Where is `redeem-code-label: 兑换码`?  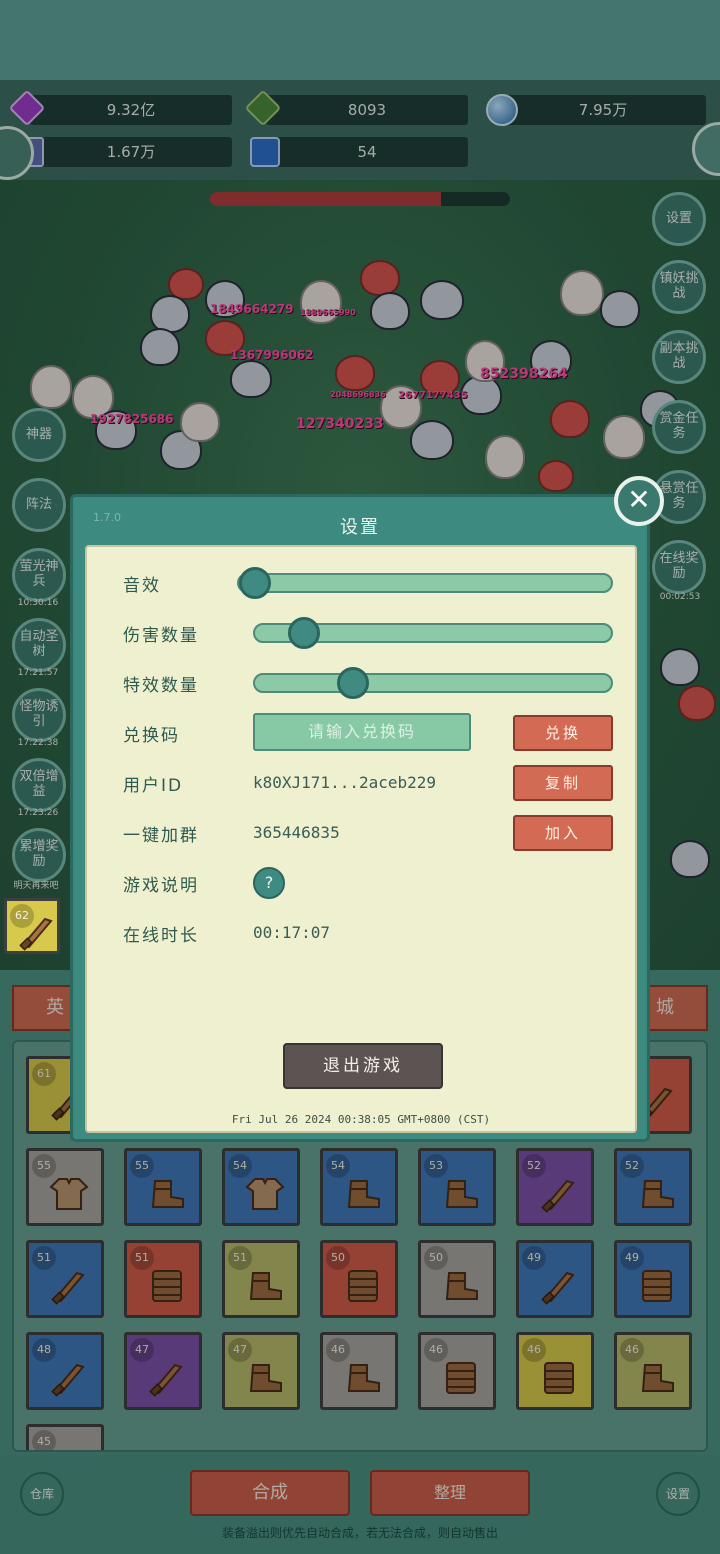
redeem-code-label: 兑换码 is located at coordinates (151, 736).